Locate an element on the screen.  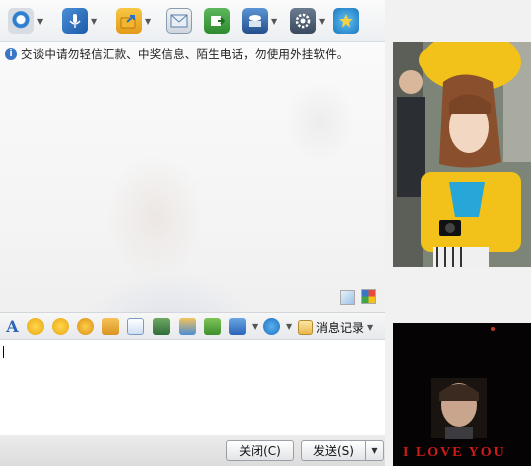
send-file-button: ▼ is located at coordinates (133, 21).